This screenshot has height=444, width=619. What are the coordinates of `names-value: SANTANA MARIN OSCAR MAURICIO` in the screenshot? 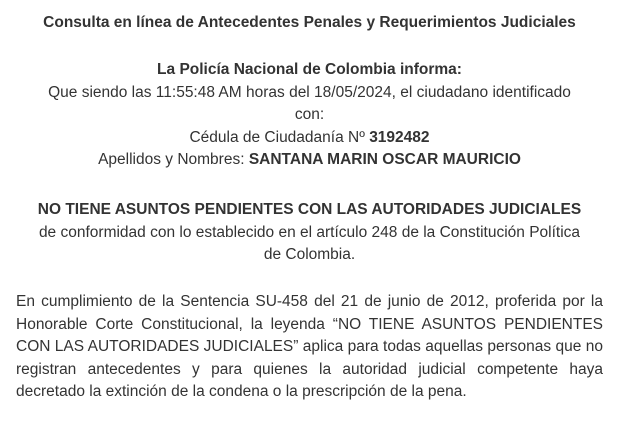 It's located at (384, 159).